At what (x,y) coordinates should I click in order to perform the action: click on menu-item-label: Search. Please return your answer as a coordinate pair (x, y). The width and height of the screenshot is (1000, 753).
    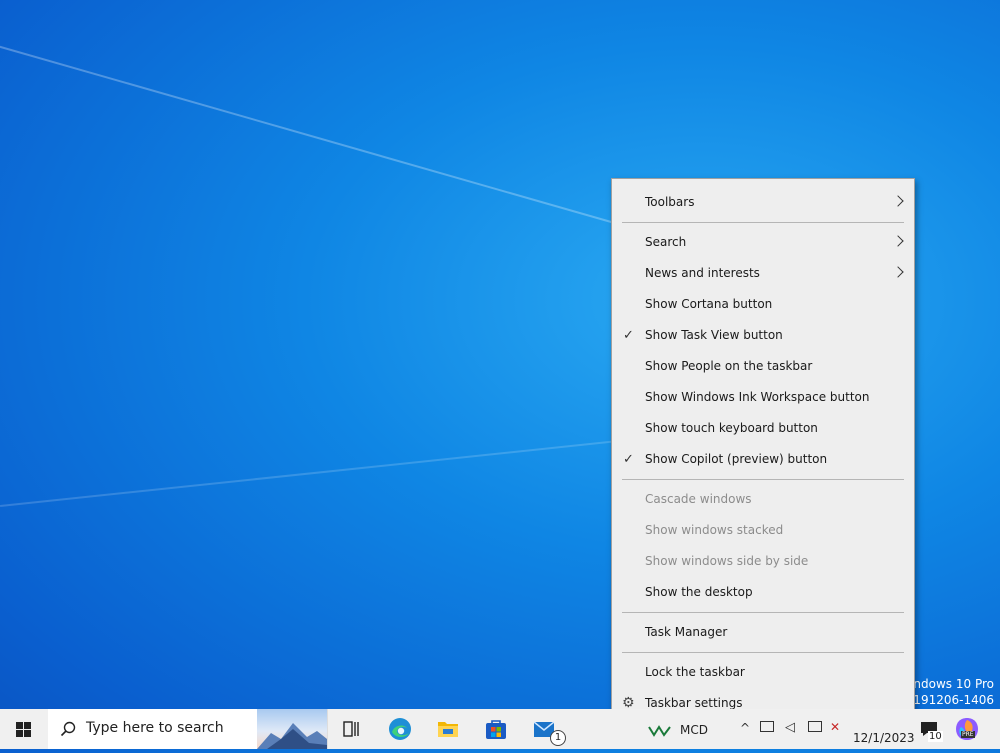
    Looking at the image, I should click on (666, 242).